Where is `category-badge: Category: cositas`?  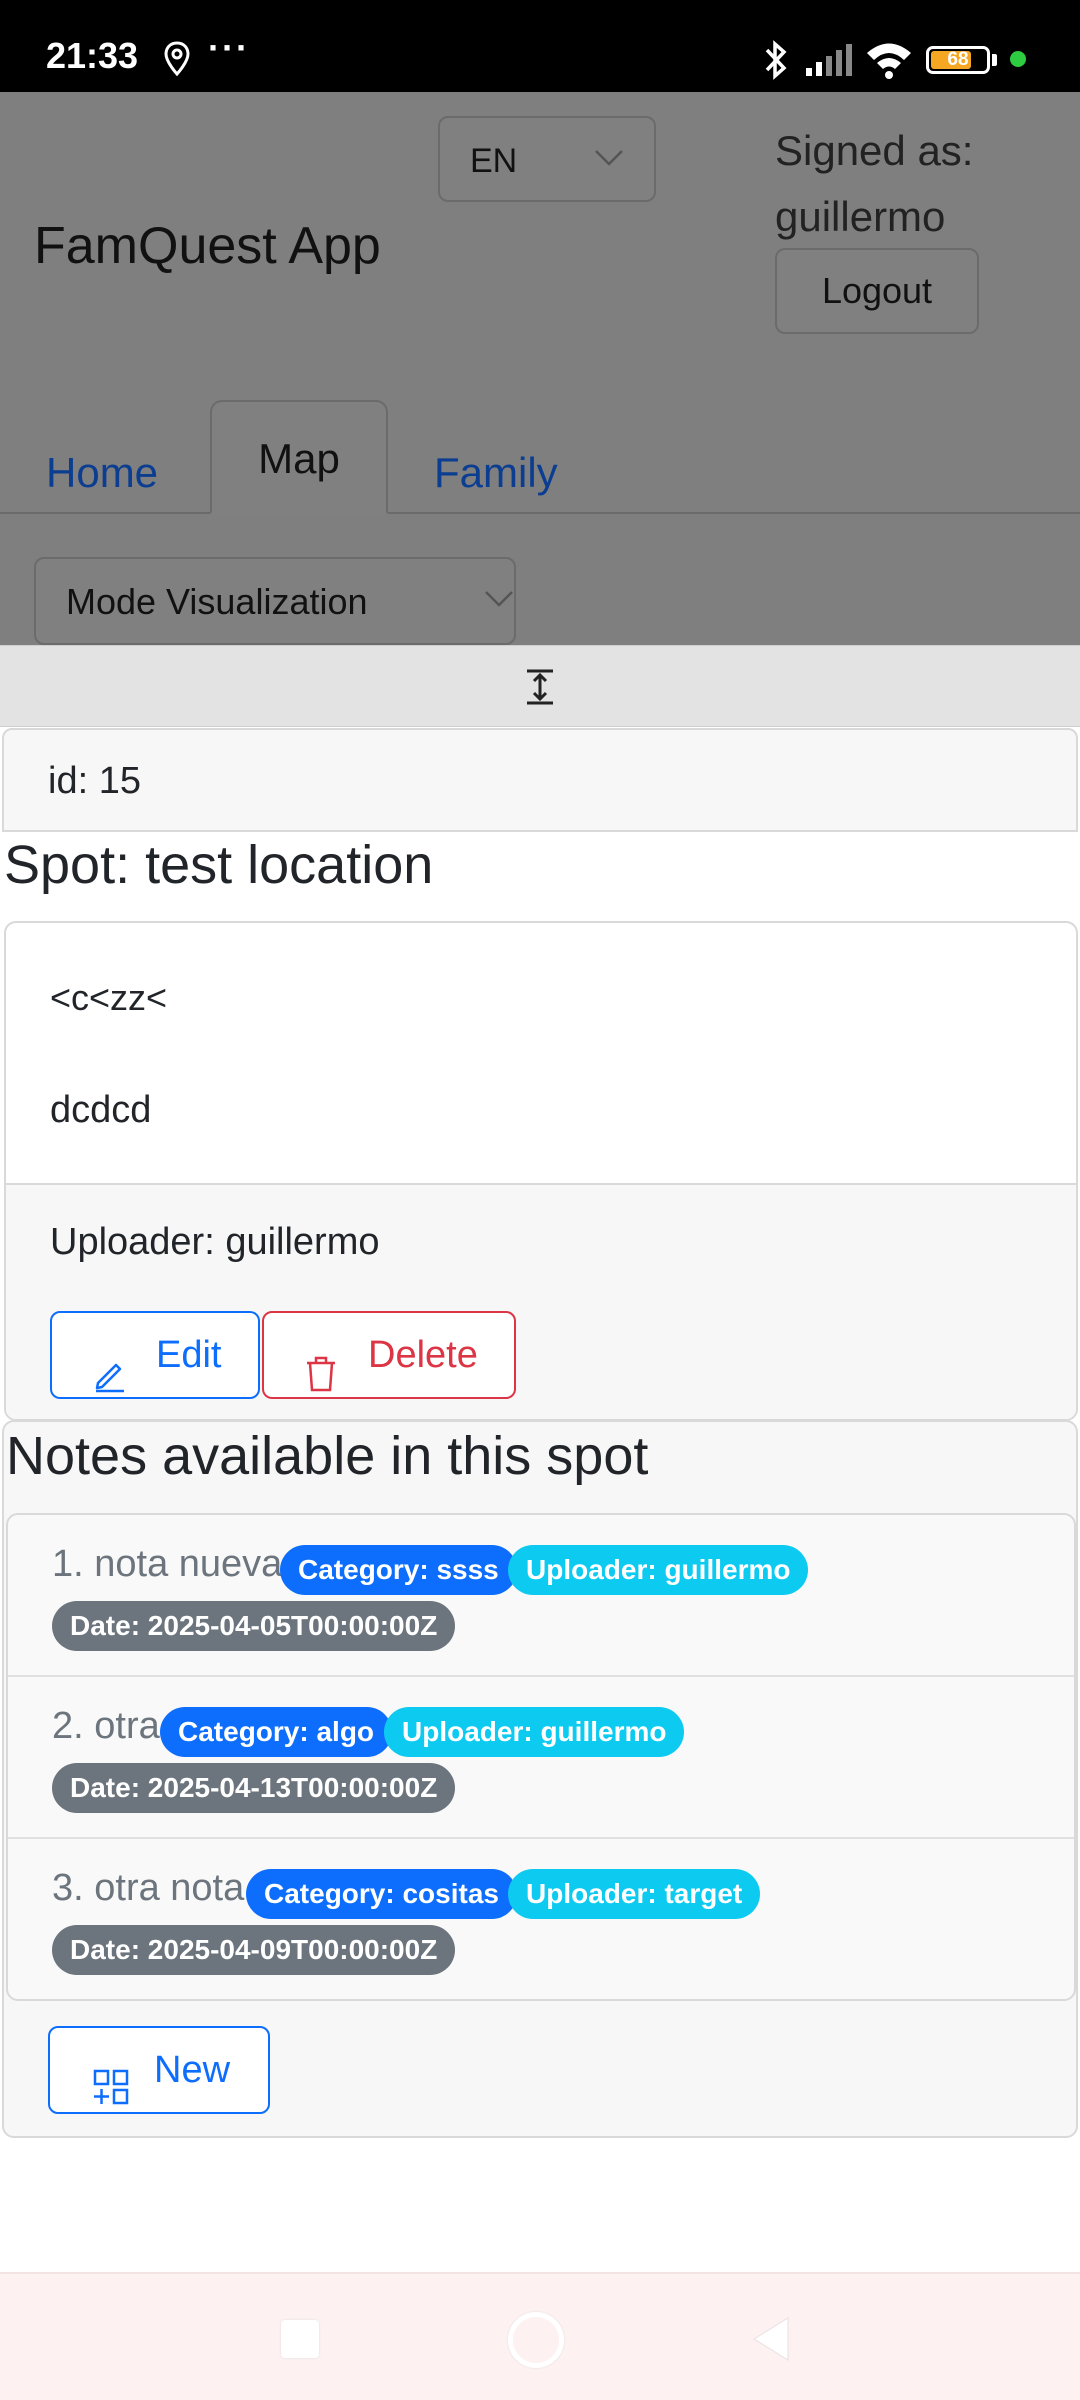
category-badge: Category: cositas is located at coordinates (381, 1894).